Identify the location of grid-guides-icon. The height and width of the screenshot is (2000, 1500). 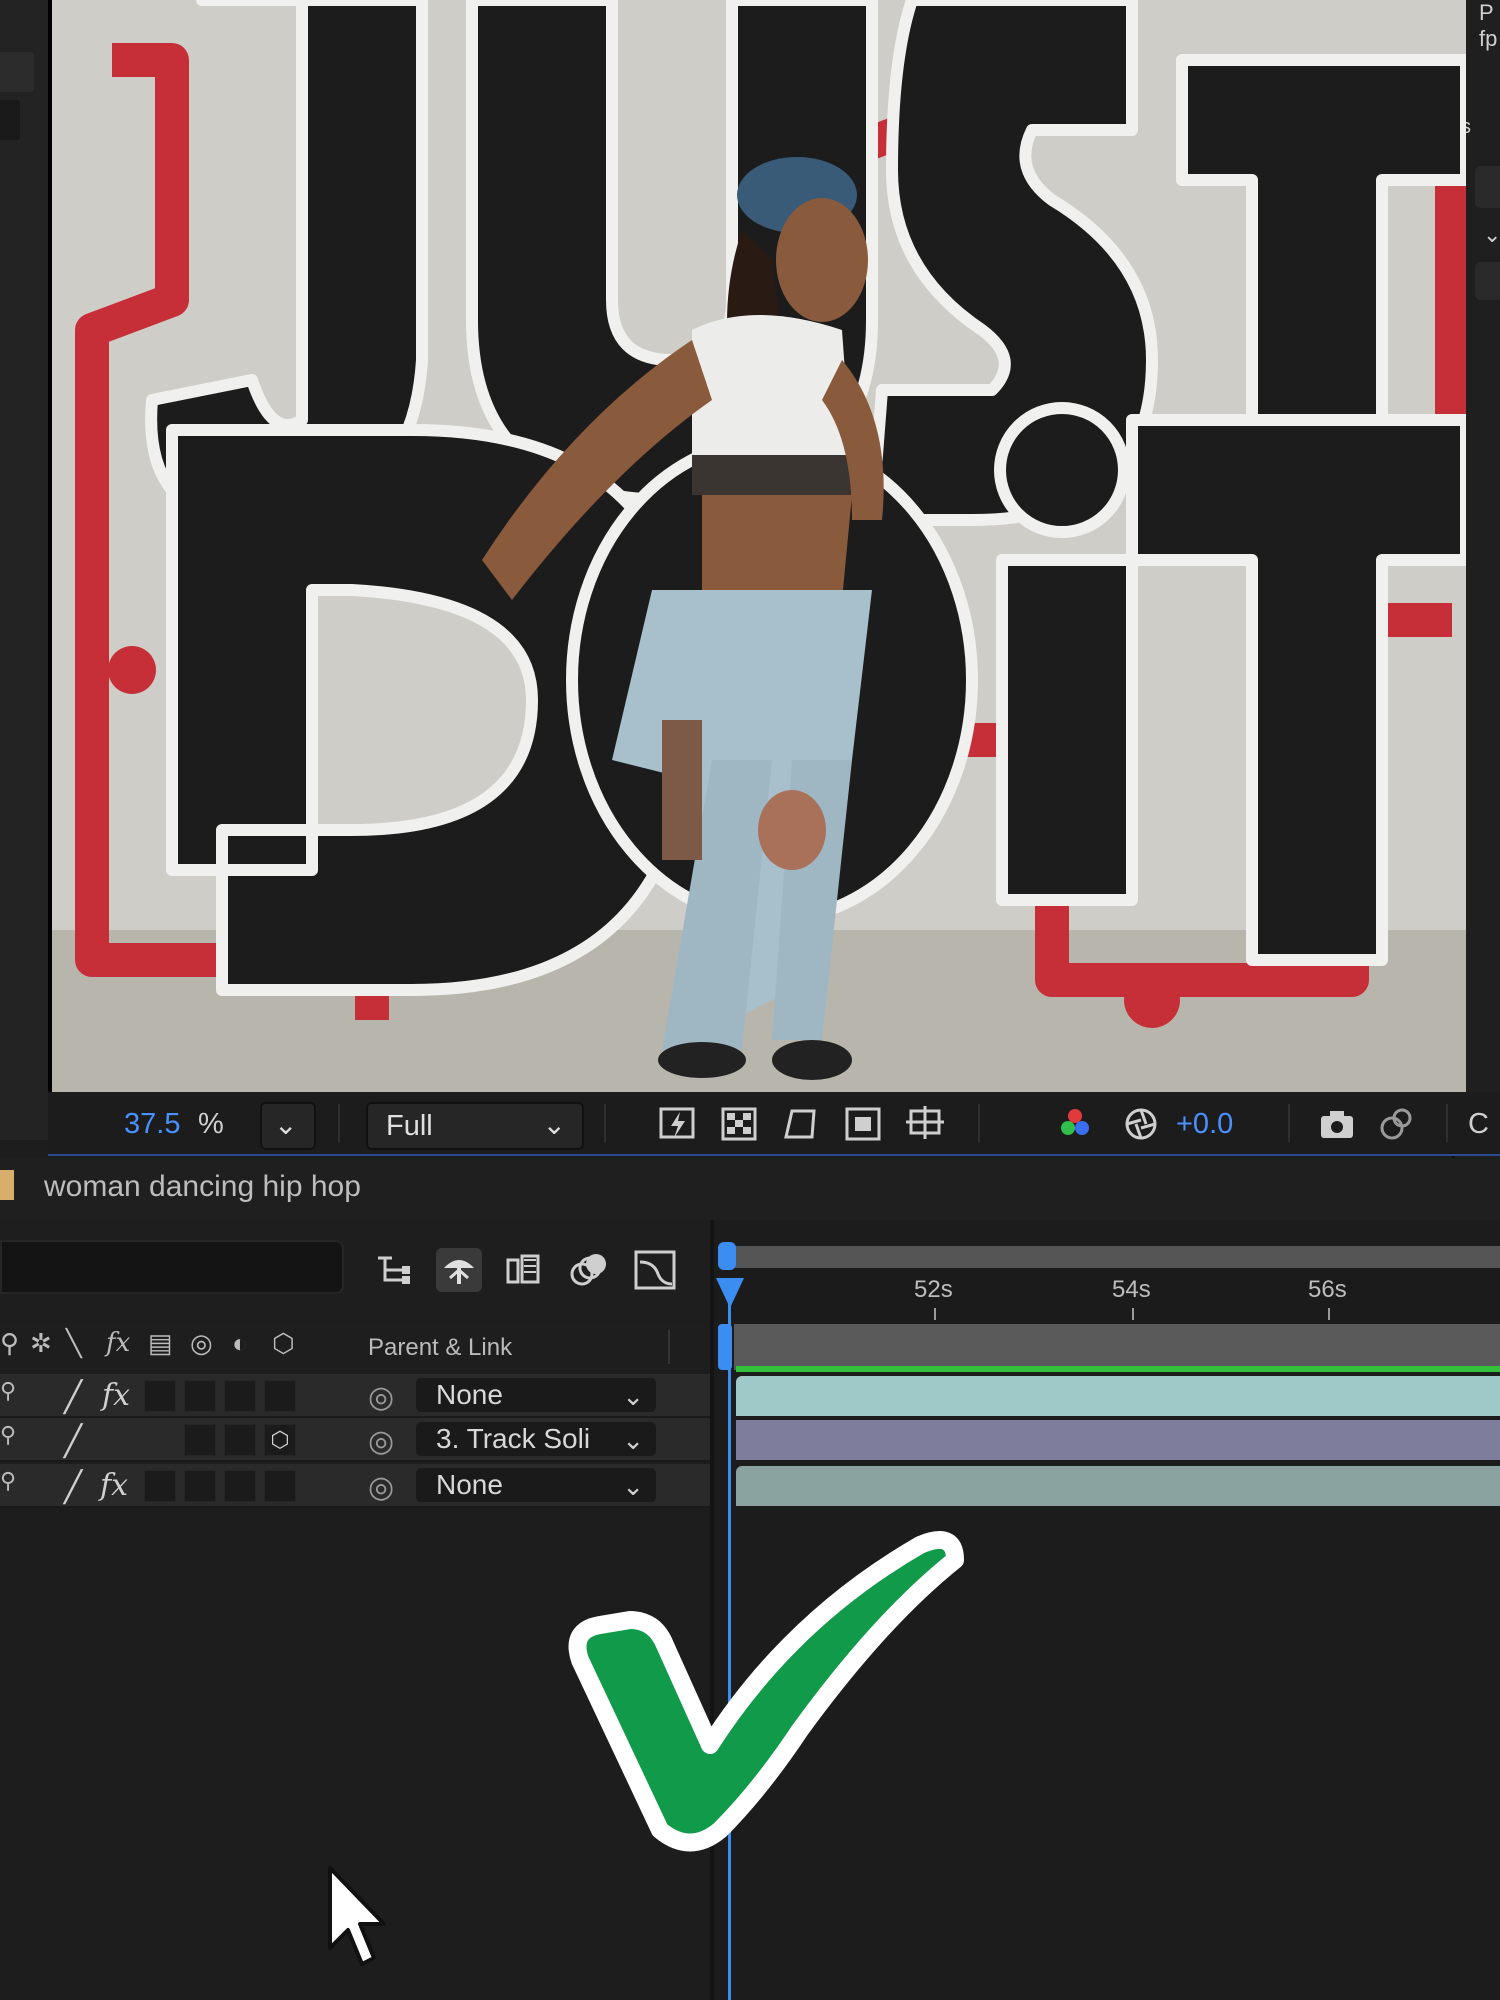
(925, 1124).